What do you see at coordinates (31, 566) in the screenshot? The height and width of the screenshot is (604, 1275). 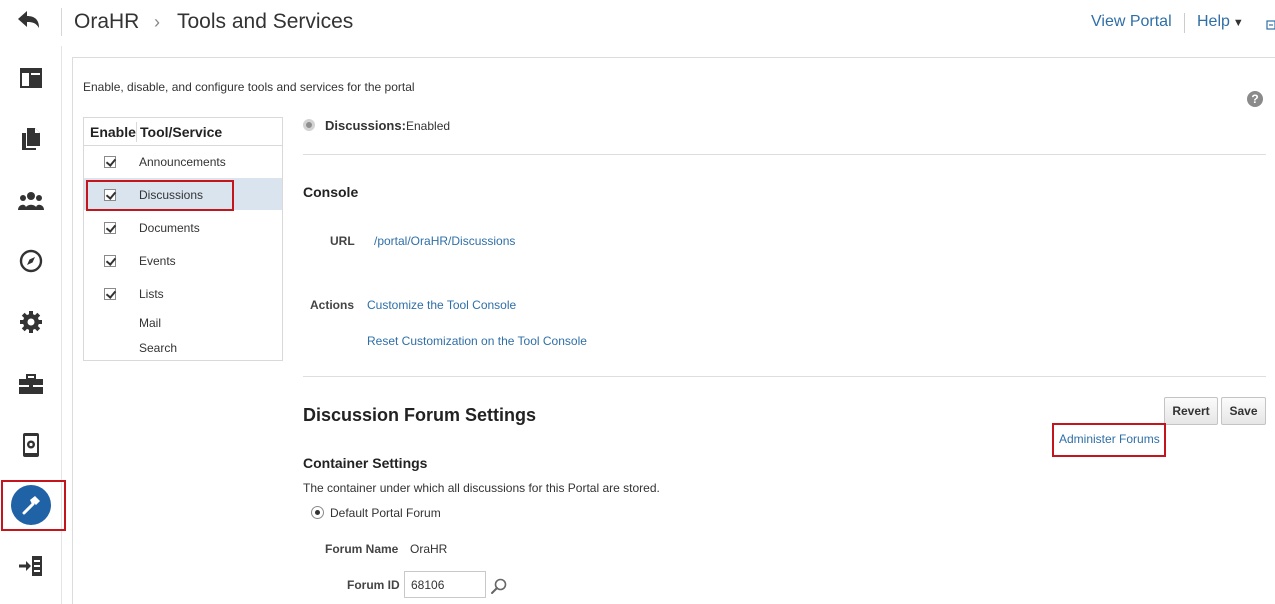 I see `exit-icon` at bounding box center [31, 566].